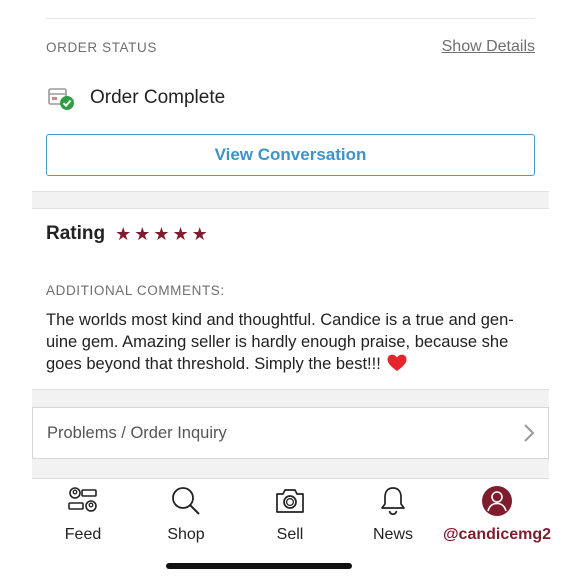  I want to click on heart-emoji-icon, so click(397, 363).